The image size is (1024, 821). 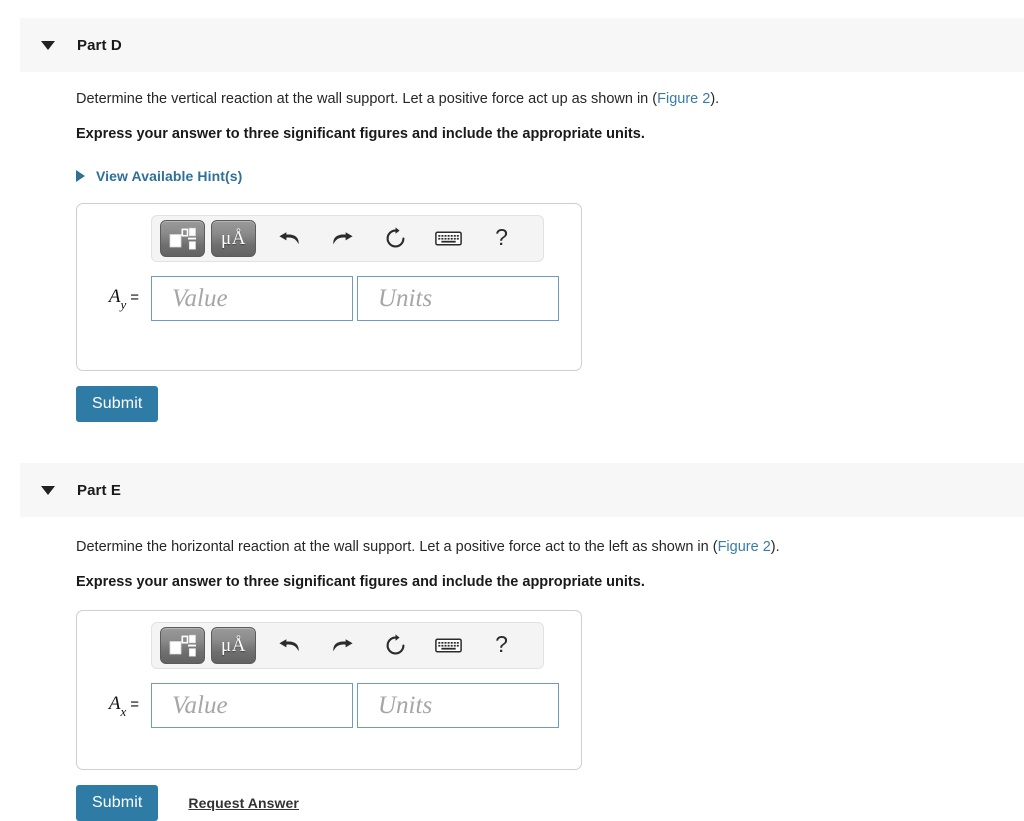 I want to click on part-e-prompt-text-2: )., so click(x=775, y=547).